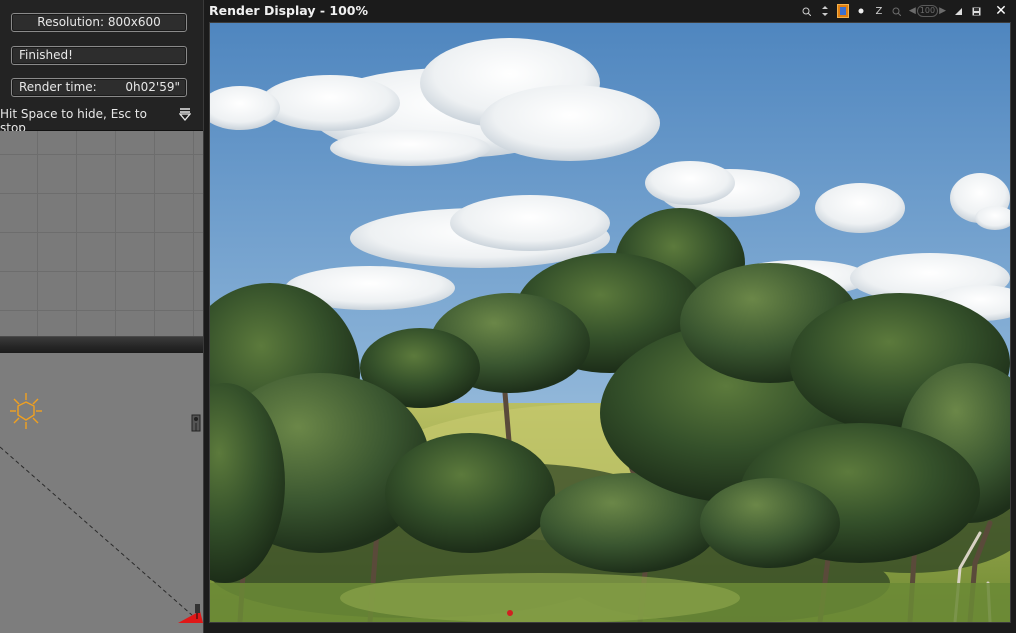  I want to click on render-time-label: Render time:, so click(58, 87).